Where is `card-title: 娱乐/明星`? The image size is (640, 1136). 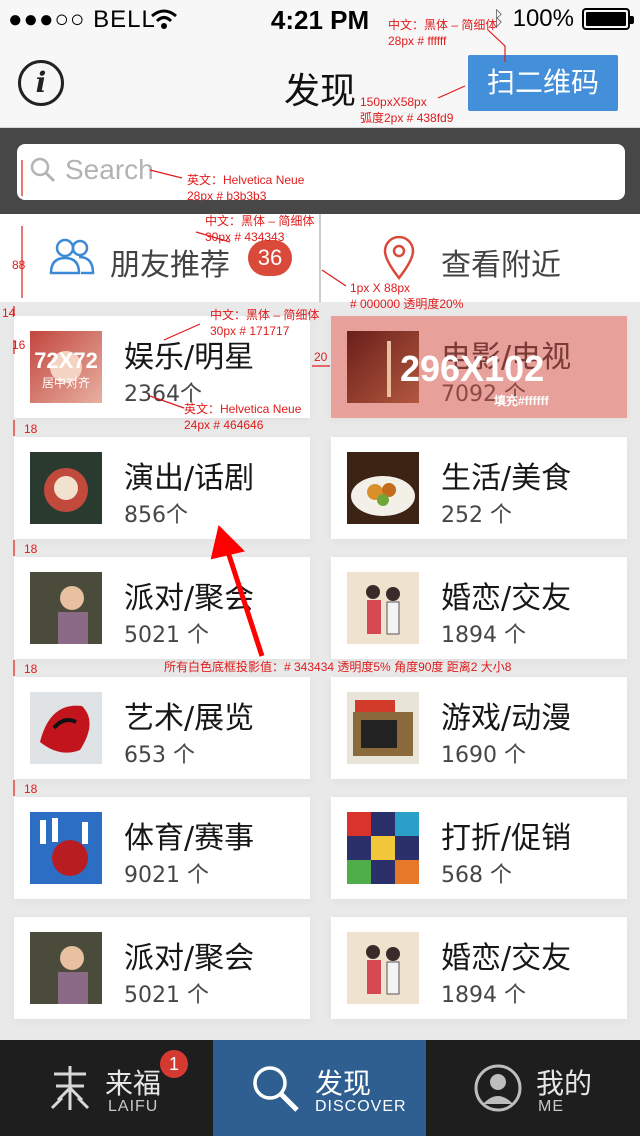 card-title: 娱乐/明星 is located at coordinates (189, 357).